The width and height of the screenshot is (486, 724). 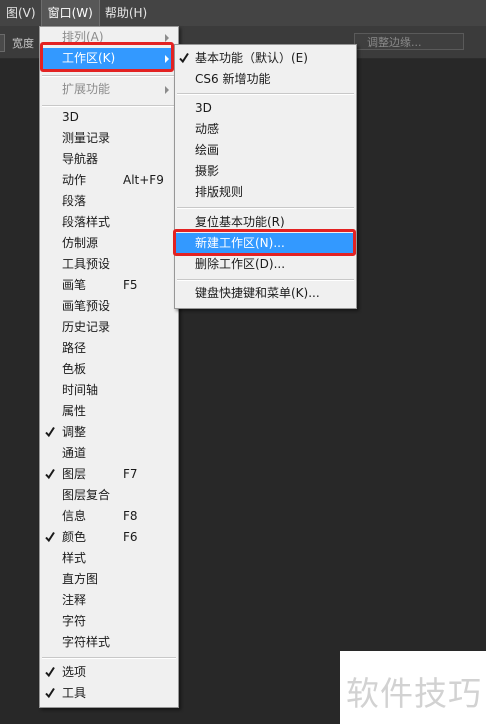 What do you see at coordinates (109, 642) in the screenshot?
I see `menu-item-character-styles: 字符样式` at bounding box center [109, 642].